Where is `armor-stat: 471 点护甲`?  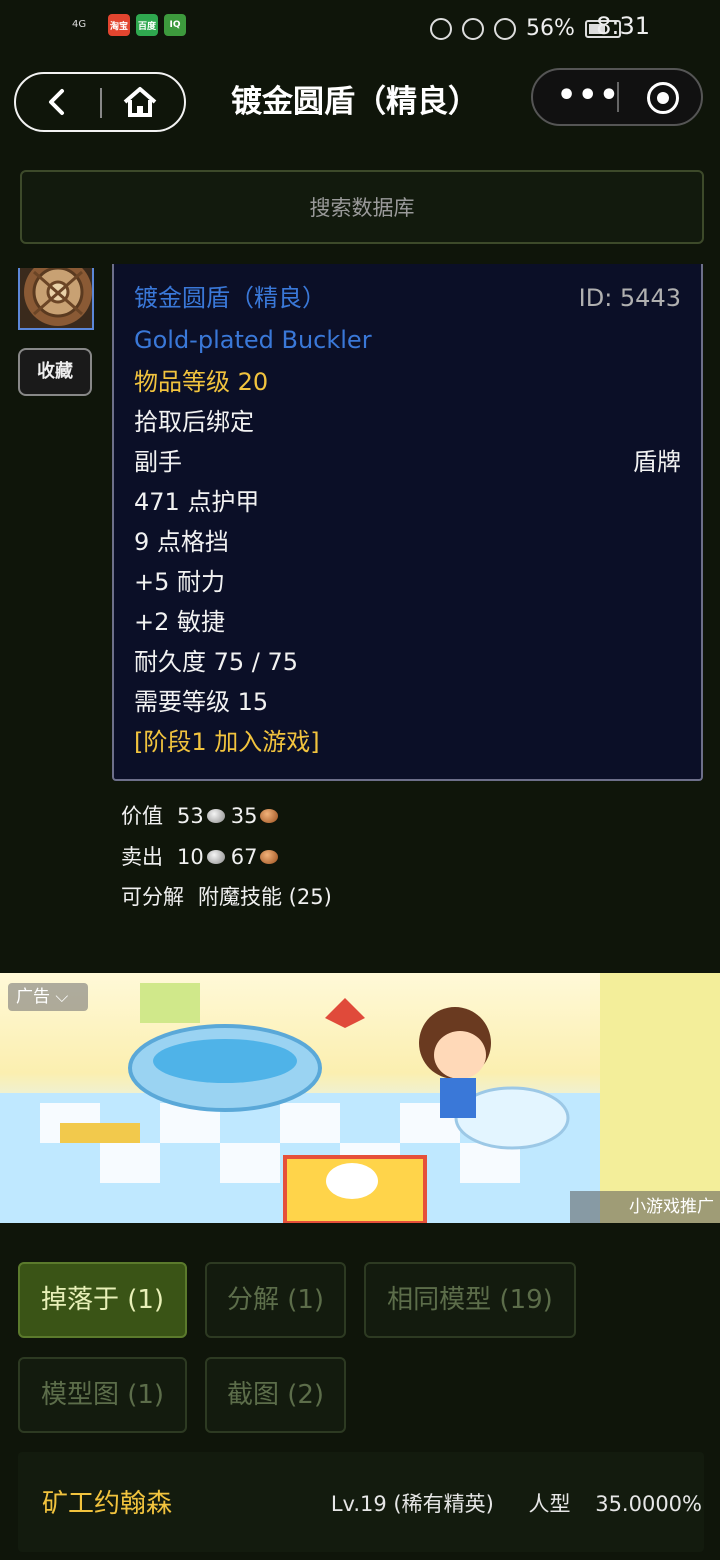 armor-stat: 471 点护甲 is located at coordinates (197, 502).